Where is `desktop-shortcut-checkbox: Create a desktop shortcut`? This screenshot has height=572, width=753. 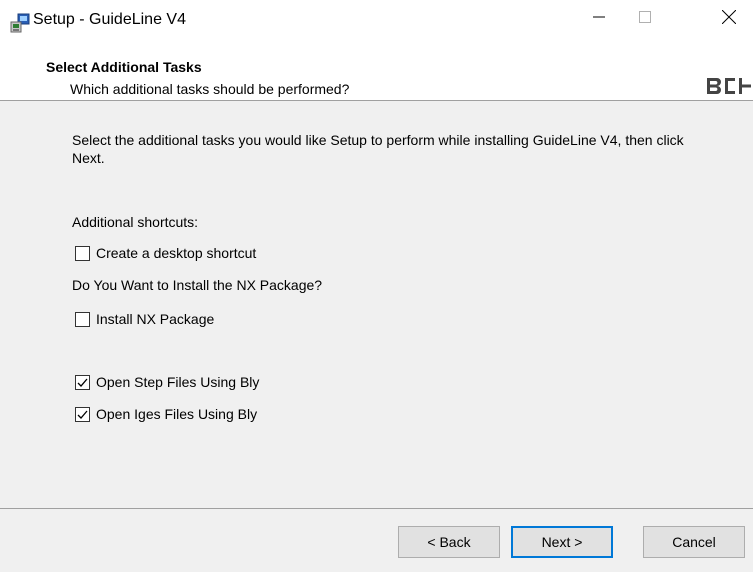
desktop-shortcut-checkbox: Create a desktop shortcut is located at coordinates (165, 253).